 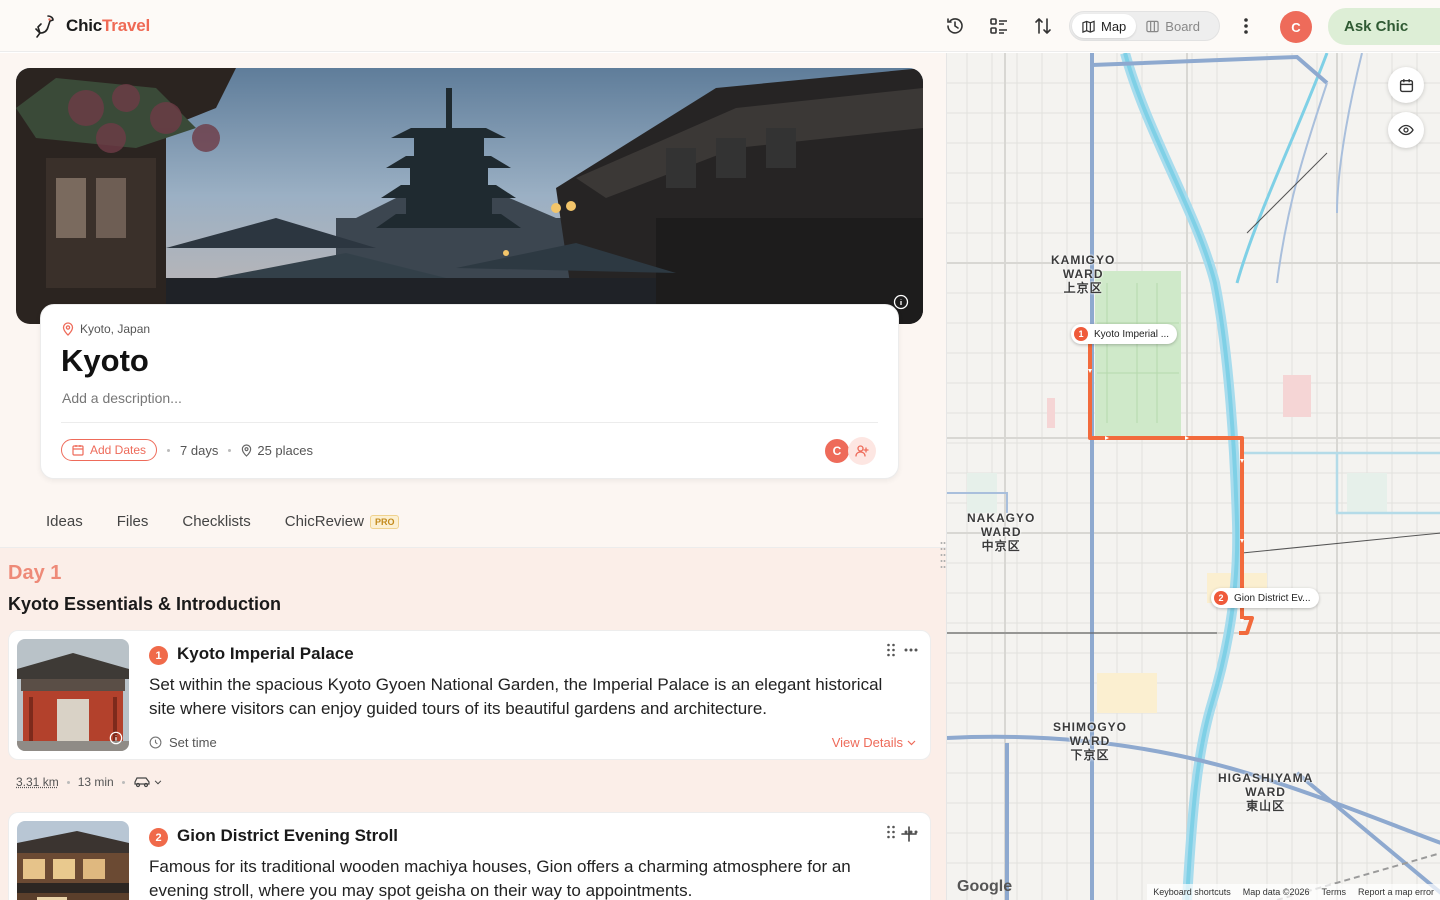 I want to click on place-number-badge: 2, so click(x=158, y=837).